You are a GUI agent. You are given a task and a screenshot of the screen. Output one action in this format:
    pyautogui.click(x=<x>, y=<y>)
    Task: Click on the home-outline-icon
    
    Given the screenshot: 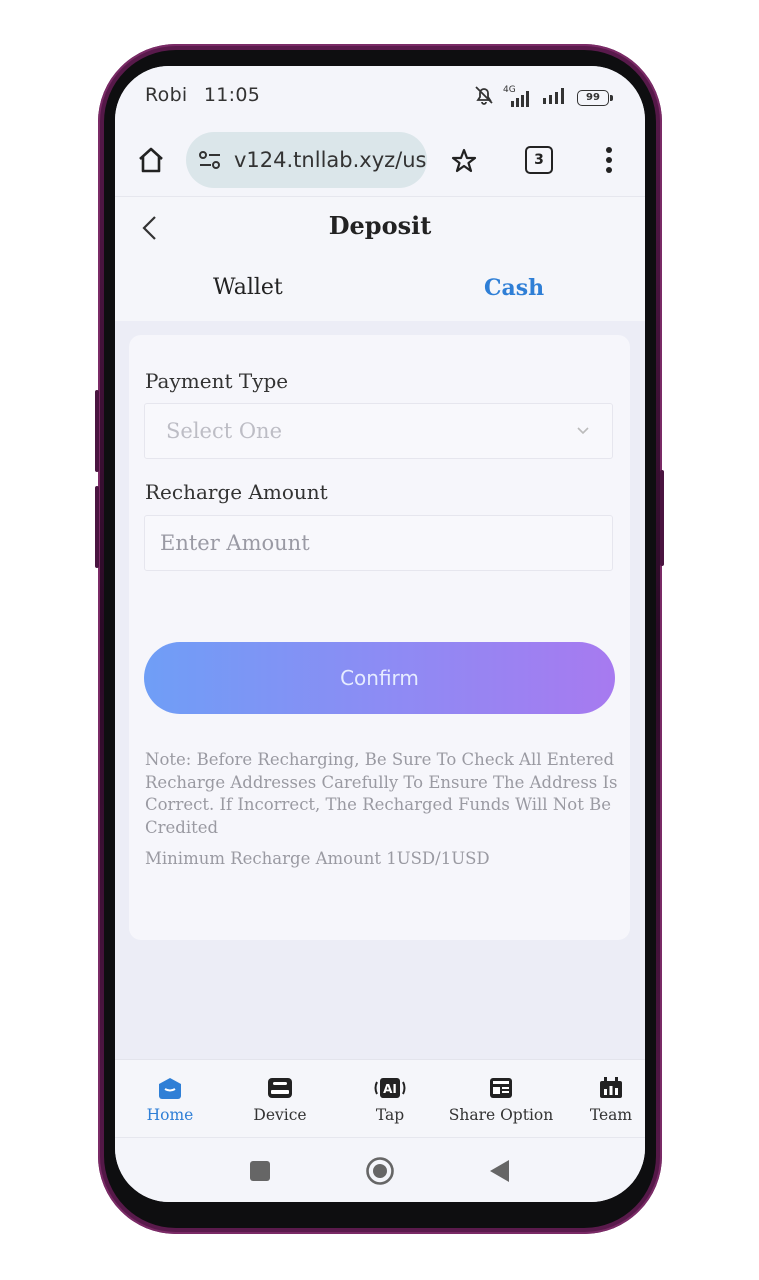 What is the action you would take?
    pyautogui.click(x=151, y=160)
    